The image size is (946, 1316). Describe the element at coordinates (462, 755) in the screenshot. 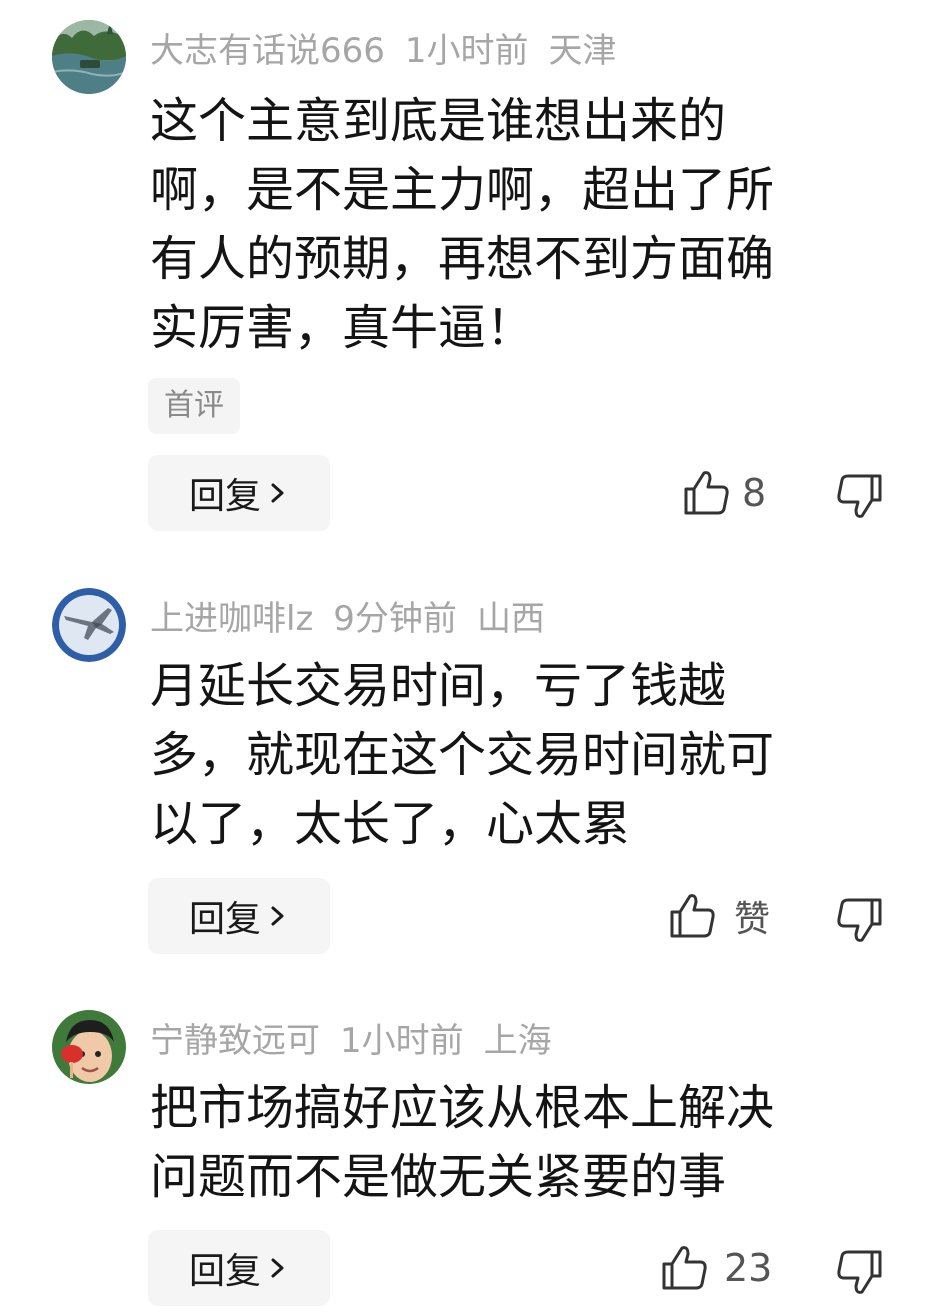

I see `comment-text: 月延长交易时间，亏了钱越 多，就现在这个交易时间就可 以了，太长了，心太累` at that location.